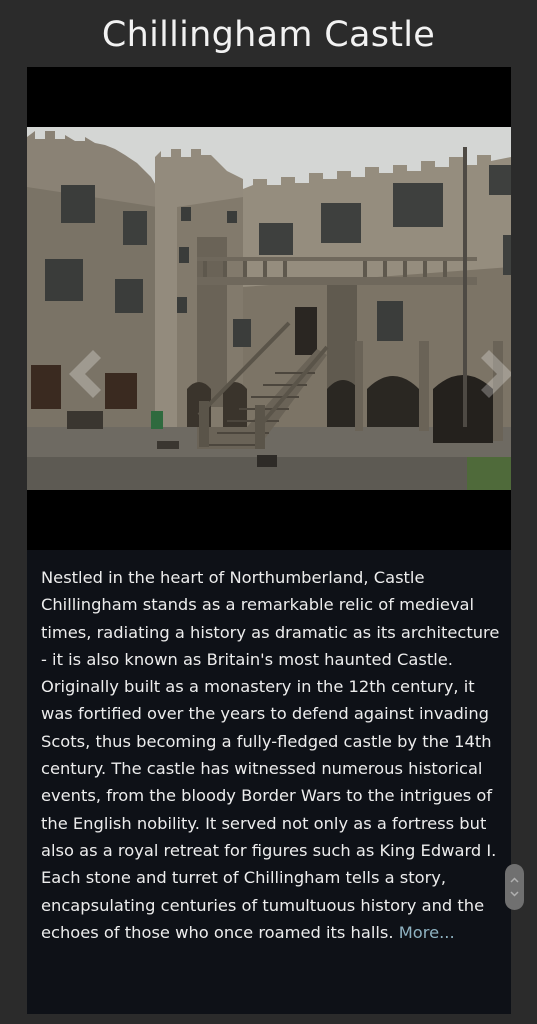 This screenshot has width=537, height=1024. Describe the element at coordinates (514, 880) in the screenshot. I see `chevron-up-icon` at that location.